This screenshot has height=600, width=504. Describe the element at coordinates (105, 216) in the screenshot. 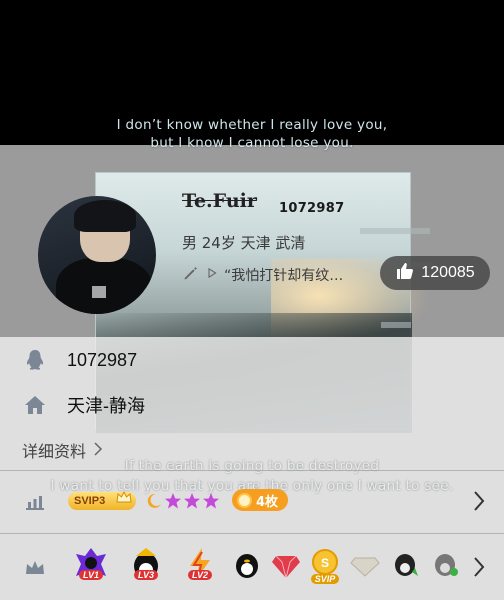

I see `avatar-hair` at that location.